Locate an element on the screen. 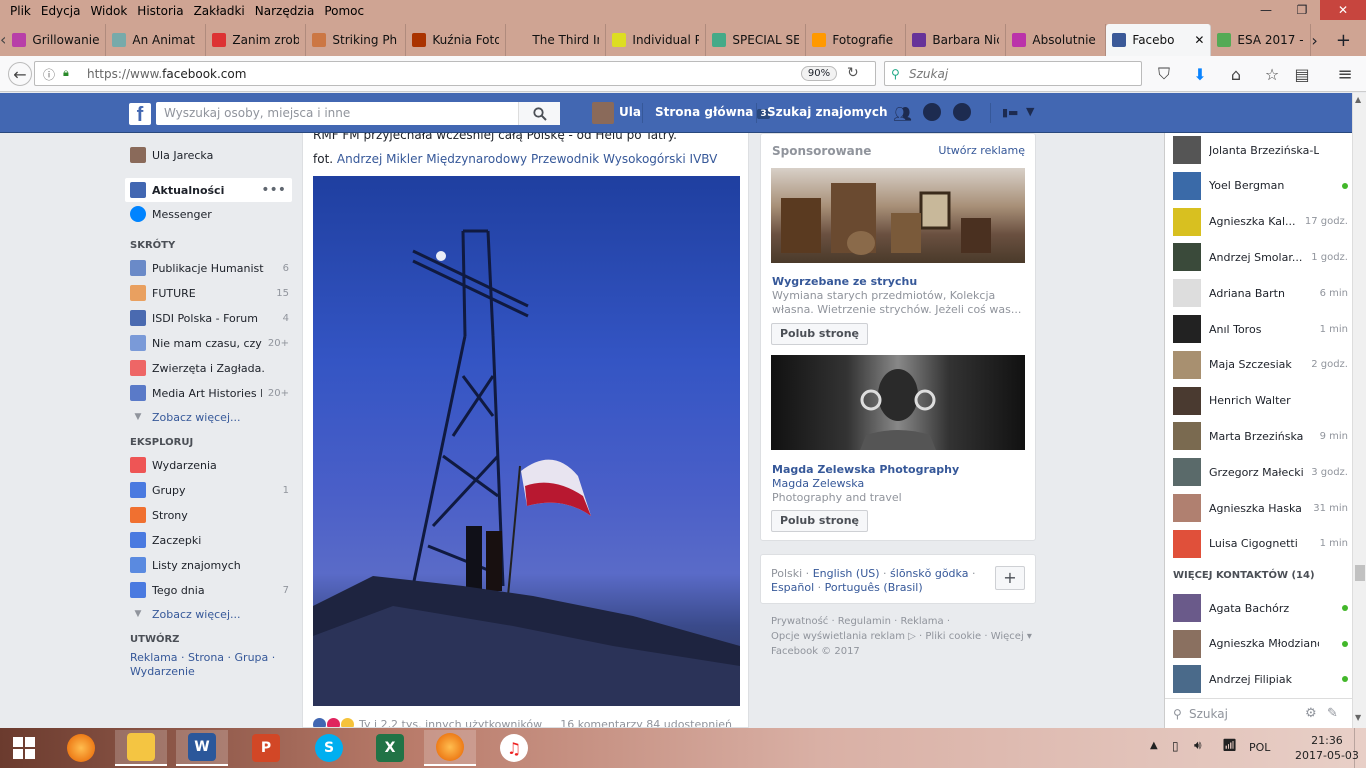 The height and width of the screenshot is (768, 1366). ad2-title: Magda Zelewska Photography is located at coordinates (865, 469).